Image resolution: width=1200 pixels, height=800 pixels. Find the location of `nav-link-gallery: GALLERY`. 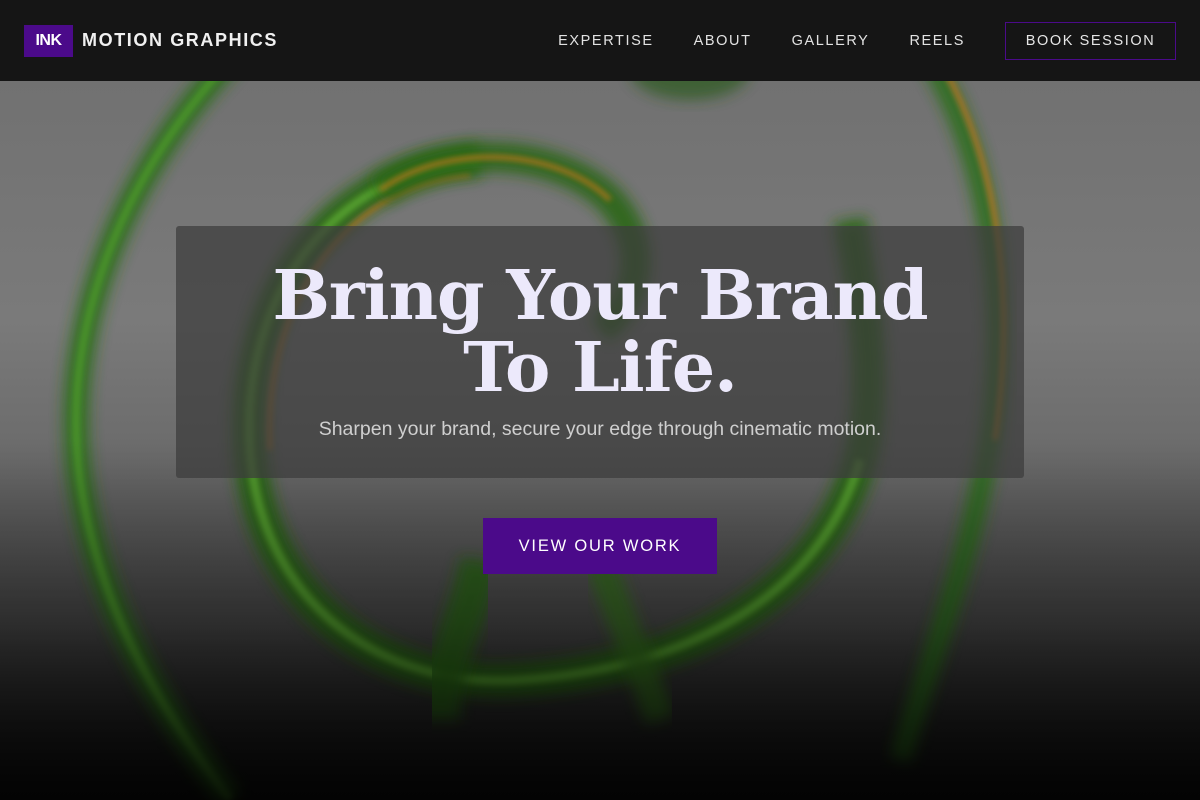

nav-link-gallery: GALLERY is located at coordinates (831, 41).